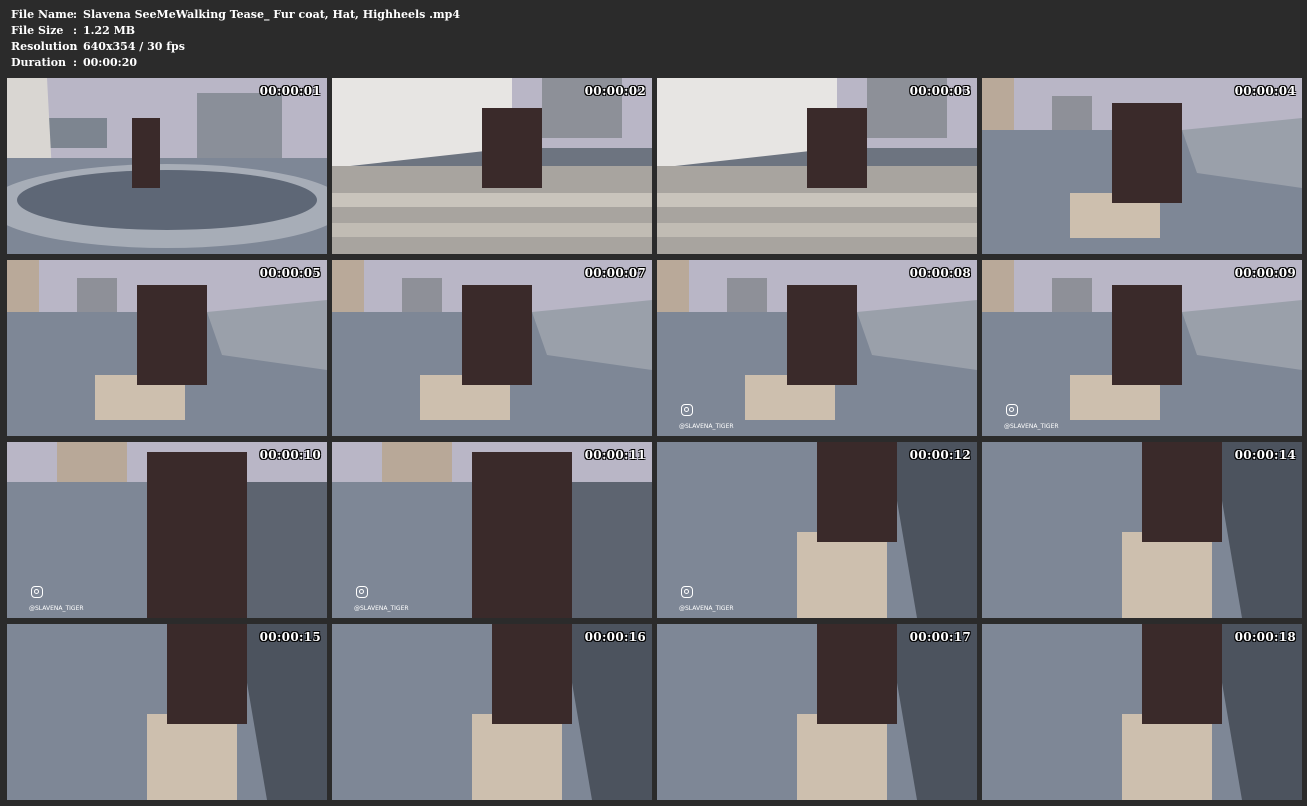 The height and width of the screenshot is (806, 1307). Describe the element at coordinates (290, 273) in the screenshot. I see `timestamp-label: 00:00:05` at that location.